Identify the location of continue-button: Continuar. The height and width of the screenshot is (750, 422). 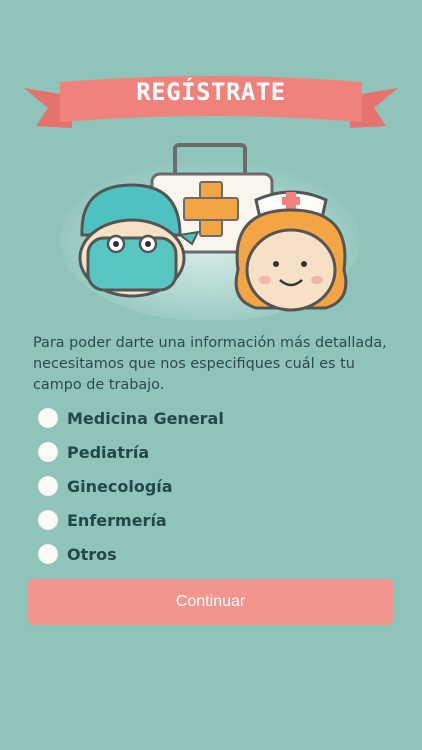
(210, 602).